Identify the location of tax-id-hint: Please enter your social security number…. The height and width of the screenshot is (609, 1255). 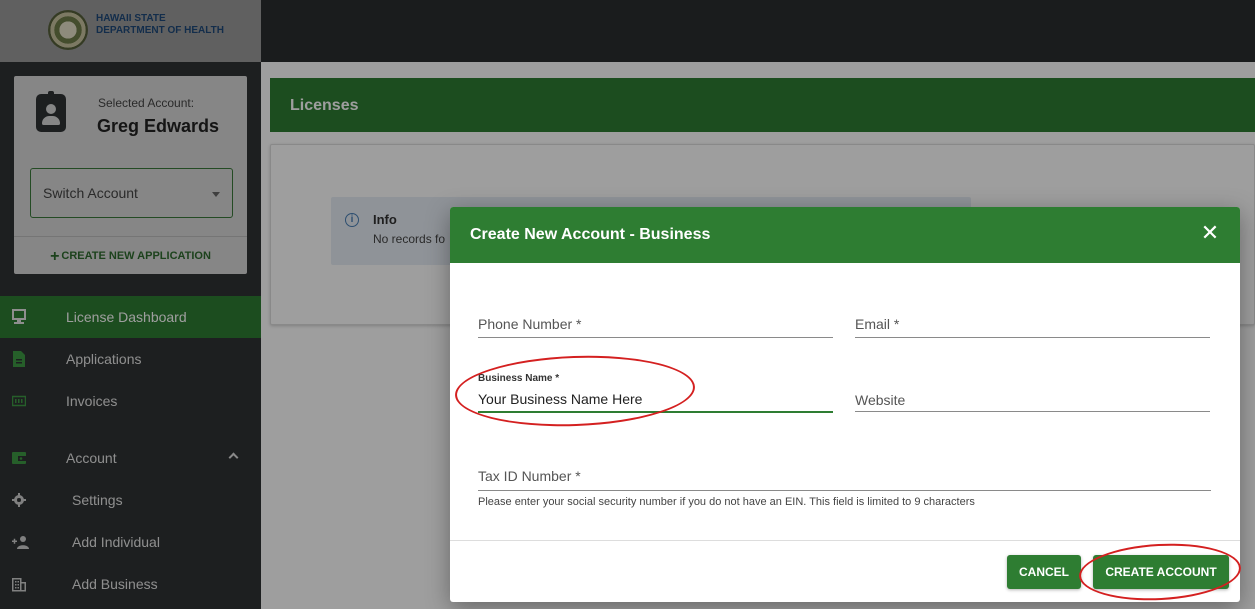
(726, 502).